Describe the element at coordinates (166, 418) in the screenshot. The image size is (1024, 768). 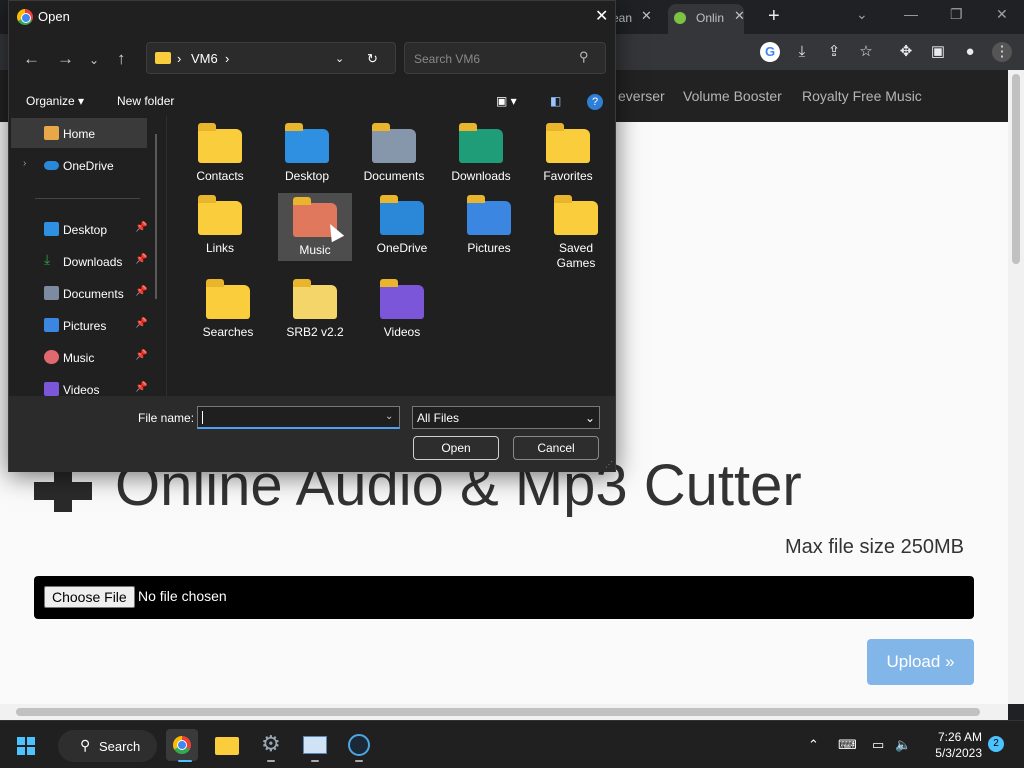
I see `file-name-label: File name:` at that location.